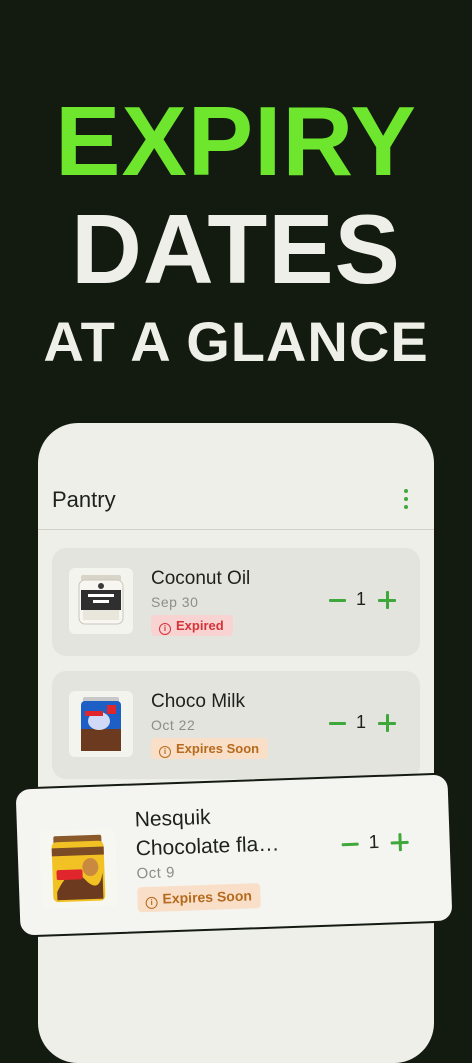 Image resolution: width=472 pixels, height=1063 pixels. I want to click on status-badge: i Expired, so click(192, 625).